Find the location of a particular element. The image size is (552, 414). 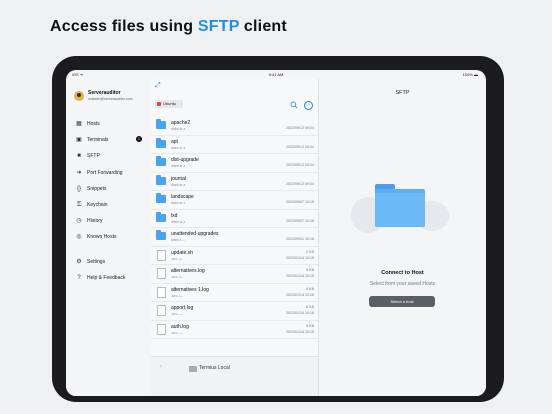

file-name: apache2 is located at coordinates (181, 123).